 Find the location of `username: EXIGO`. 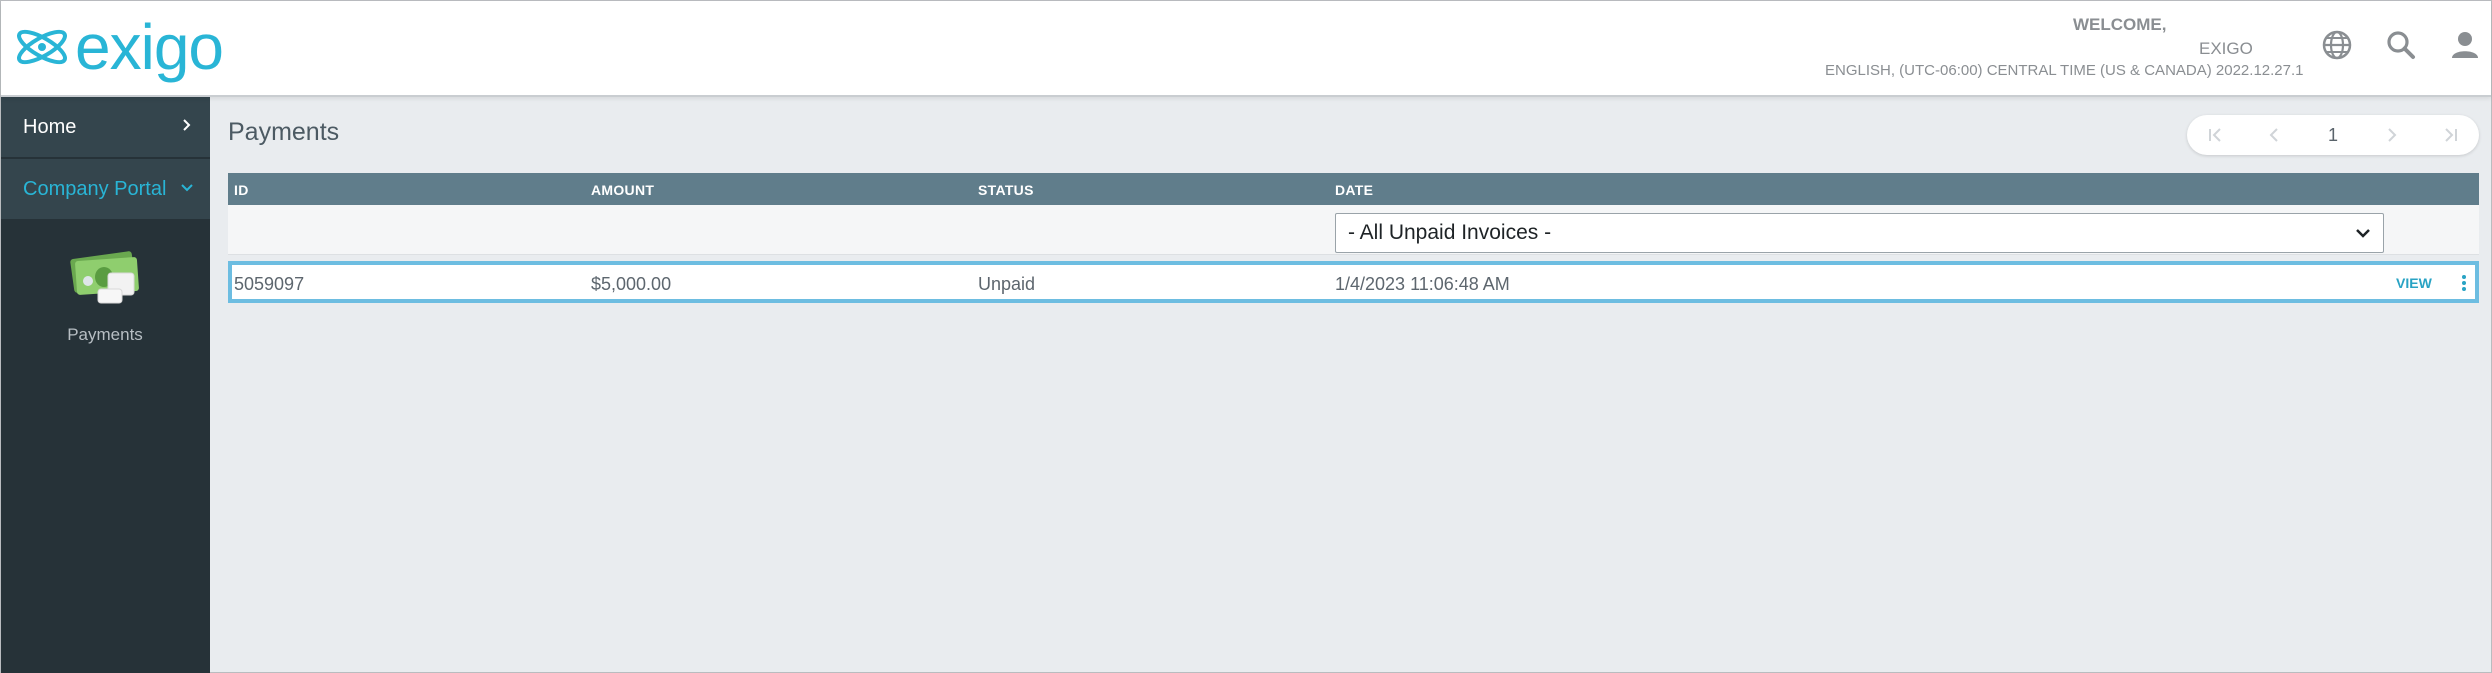

username: EXIGO is located at coordinates (2226, 48).